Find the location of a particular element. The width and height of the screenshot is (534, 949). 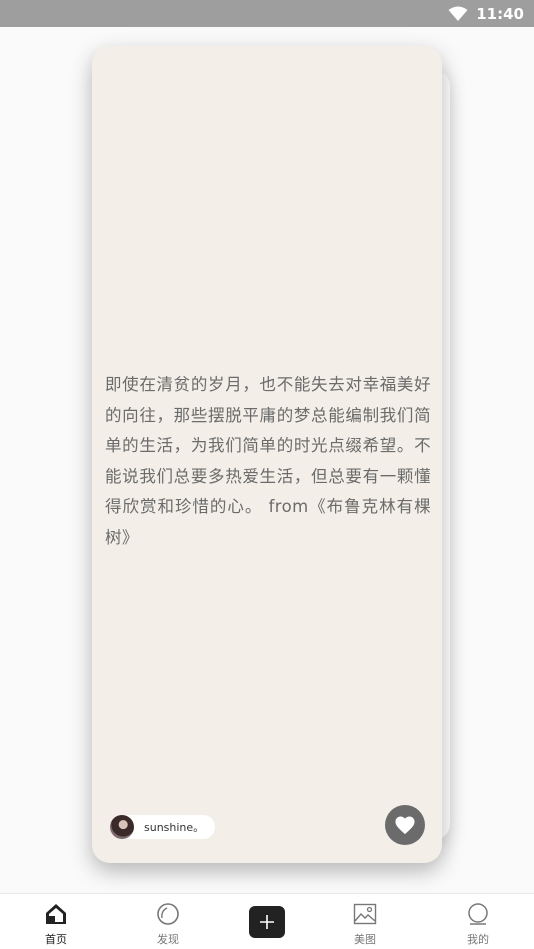

circle-icon is located at coordinates (168, 914).